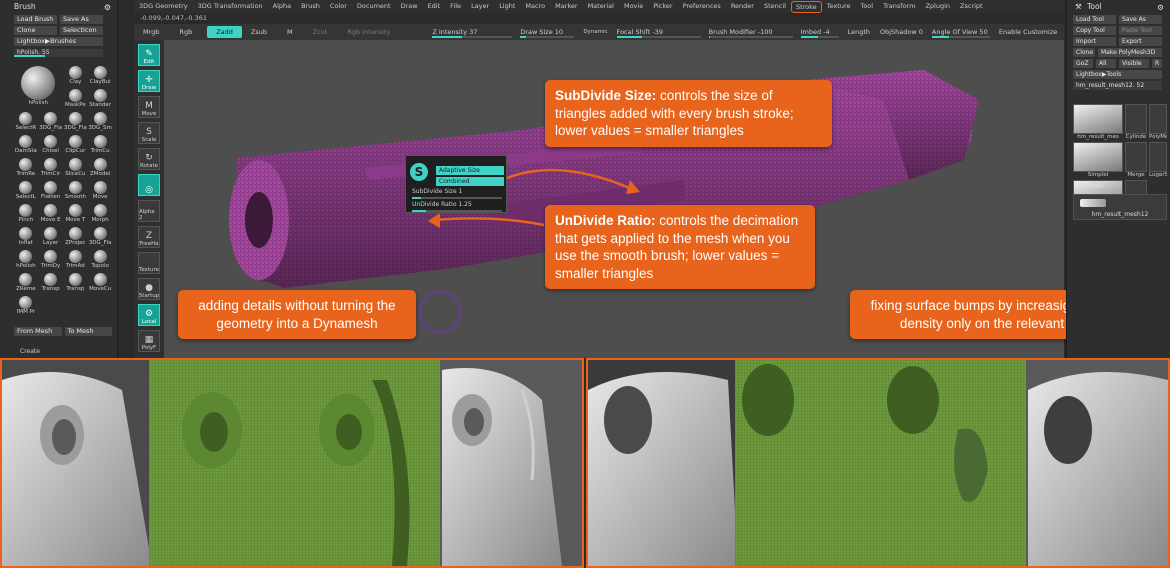  I want to click on select-icon-button: SelectIcon, so click(81, 30).